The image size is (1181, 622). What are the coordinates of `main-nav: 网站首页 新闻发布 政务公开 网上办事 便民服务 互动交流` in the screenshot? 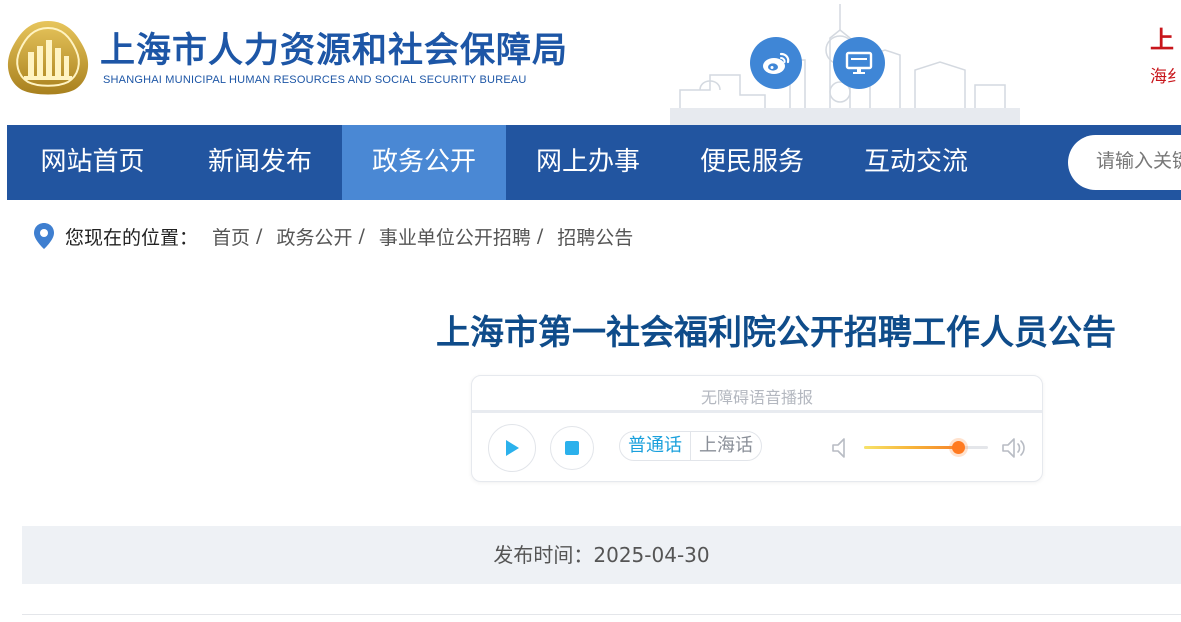 It's located at (594, 162).